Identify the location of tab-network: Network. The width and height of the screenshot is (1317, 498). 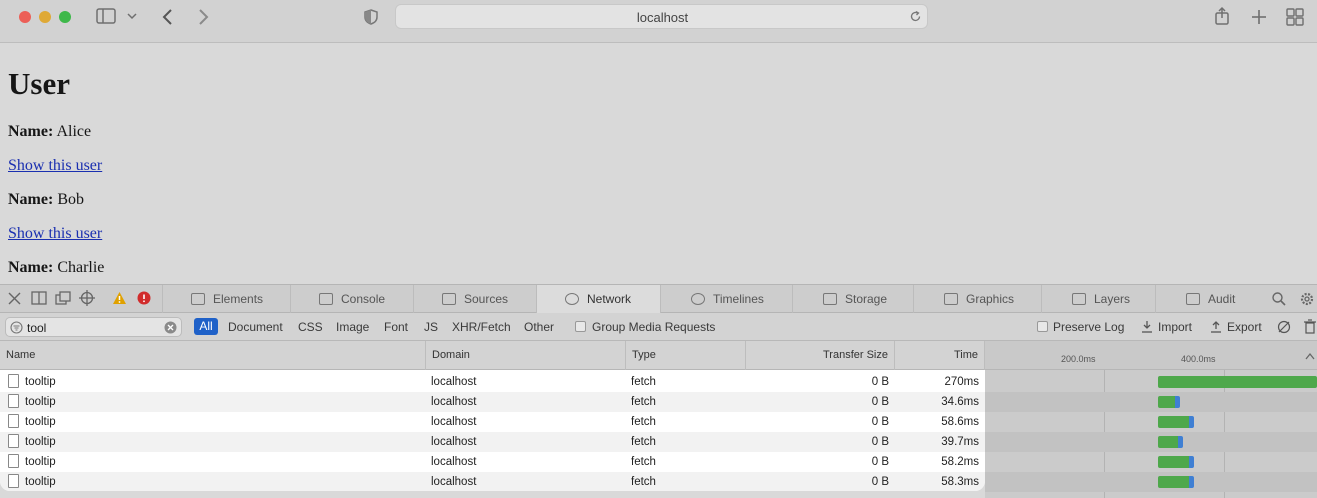
(598, 299).